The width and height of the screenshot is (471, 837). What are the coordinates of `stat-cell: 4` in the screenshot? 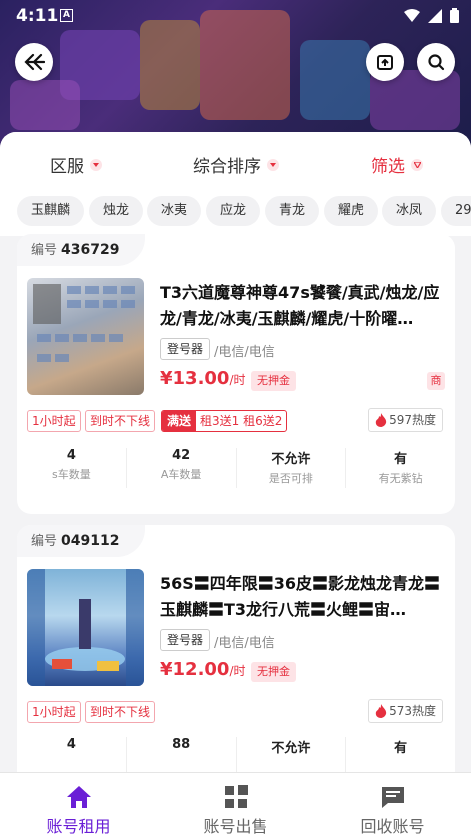 It's located at (72, 754).